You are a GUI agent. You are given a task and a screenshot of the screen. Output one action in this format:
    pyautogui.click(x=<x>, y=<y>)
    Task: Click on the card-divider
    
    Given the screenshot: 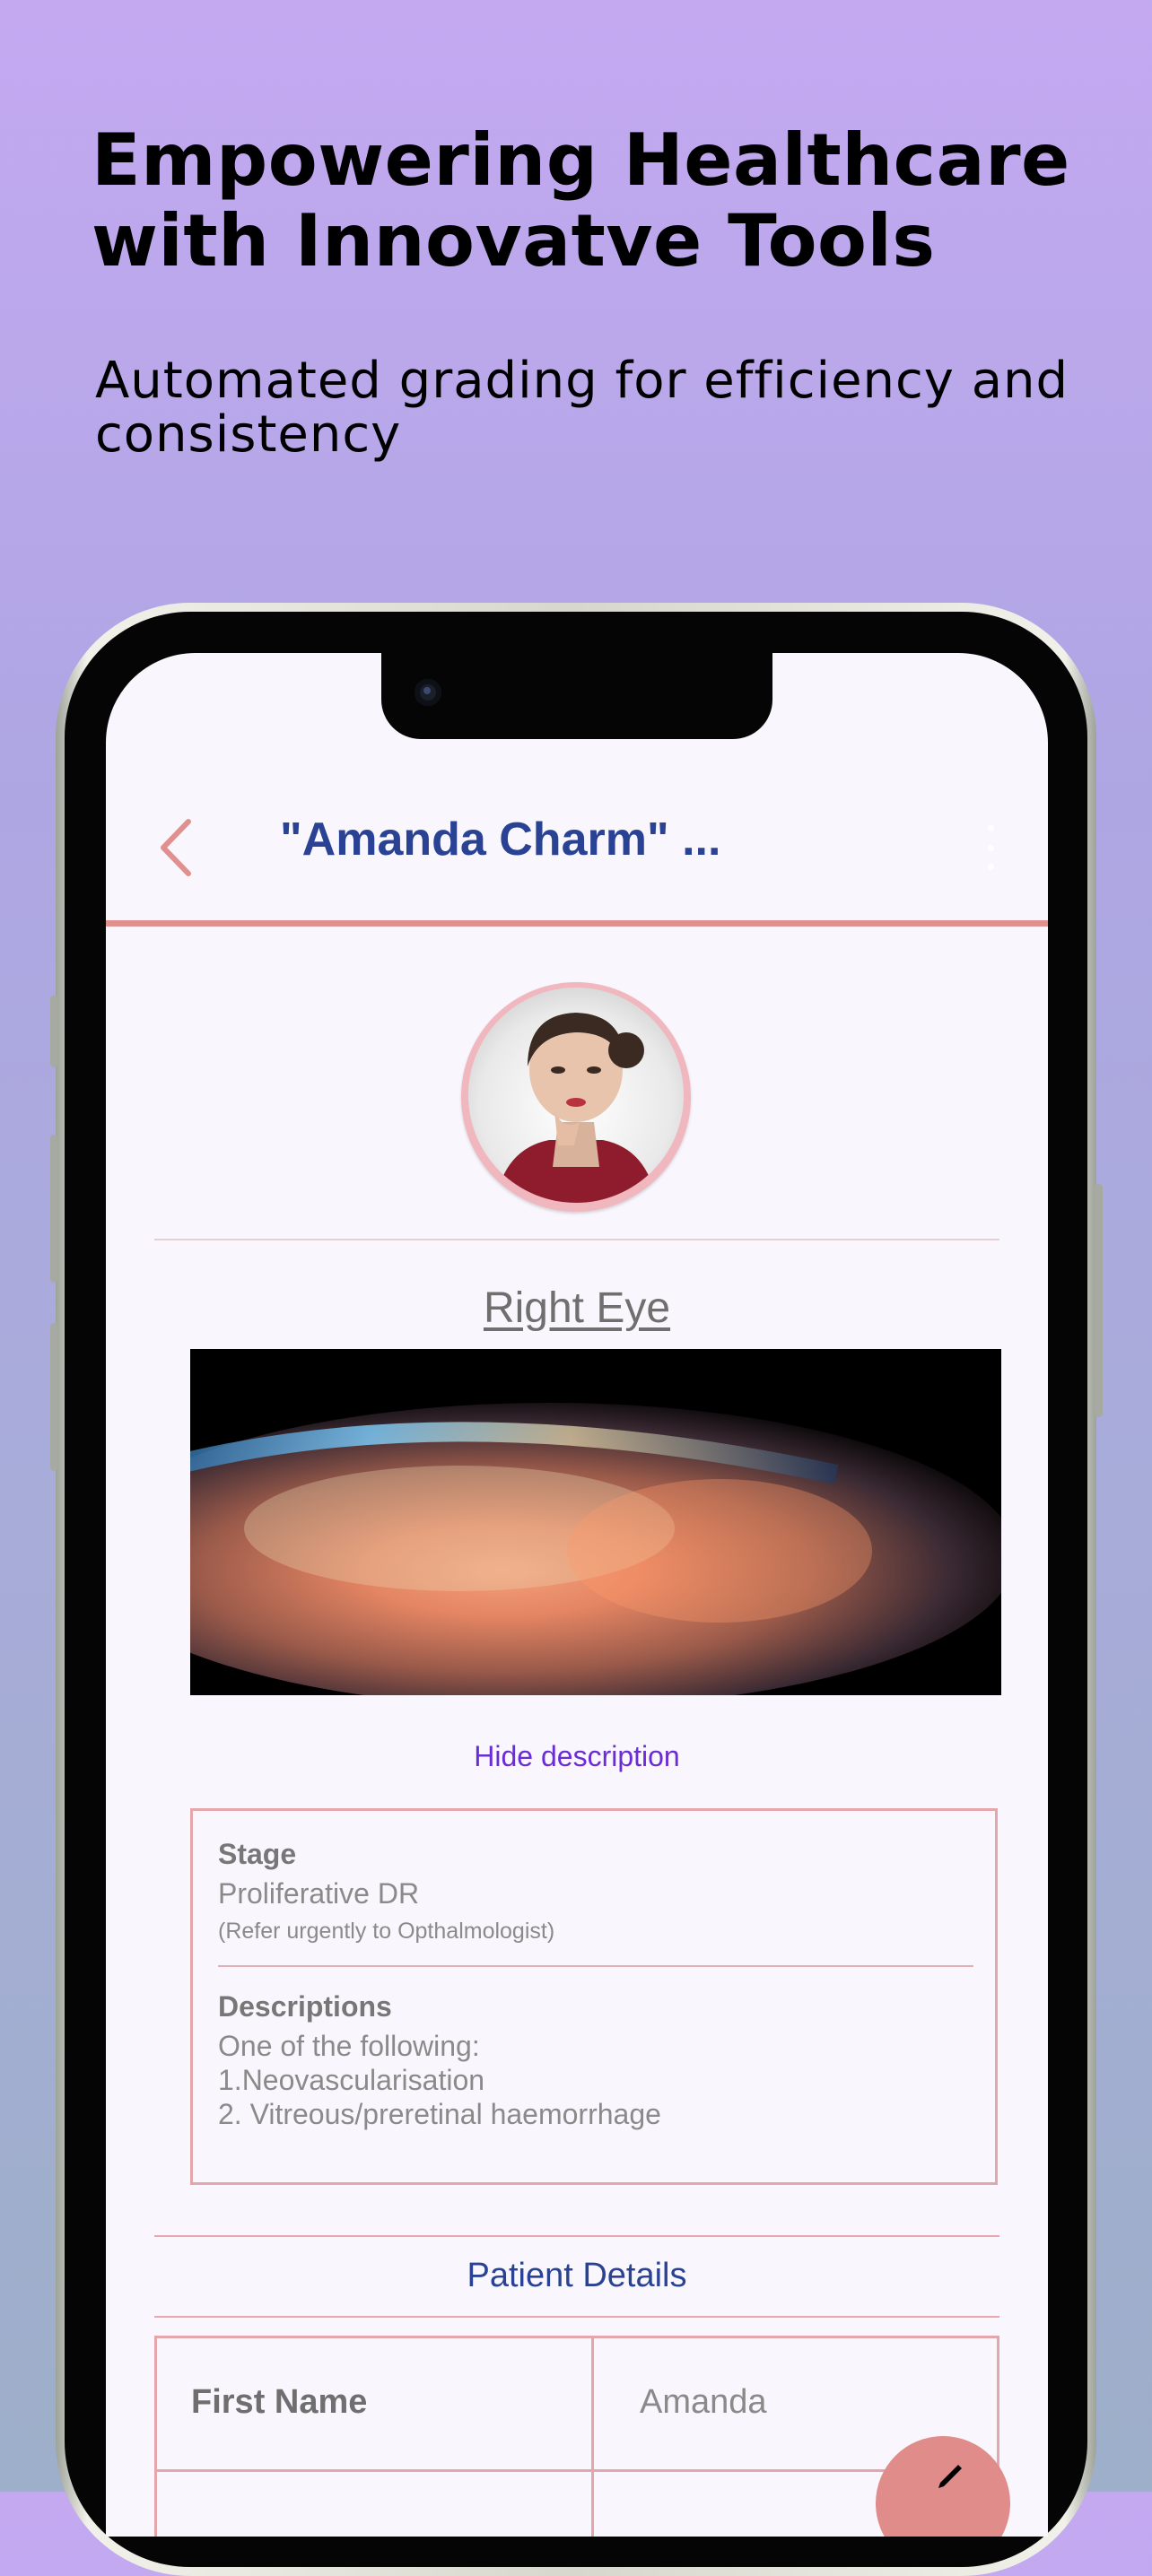 What is the action you would take?
    pyautogui.click(x=595, y=1966)
    